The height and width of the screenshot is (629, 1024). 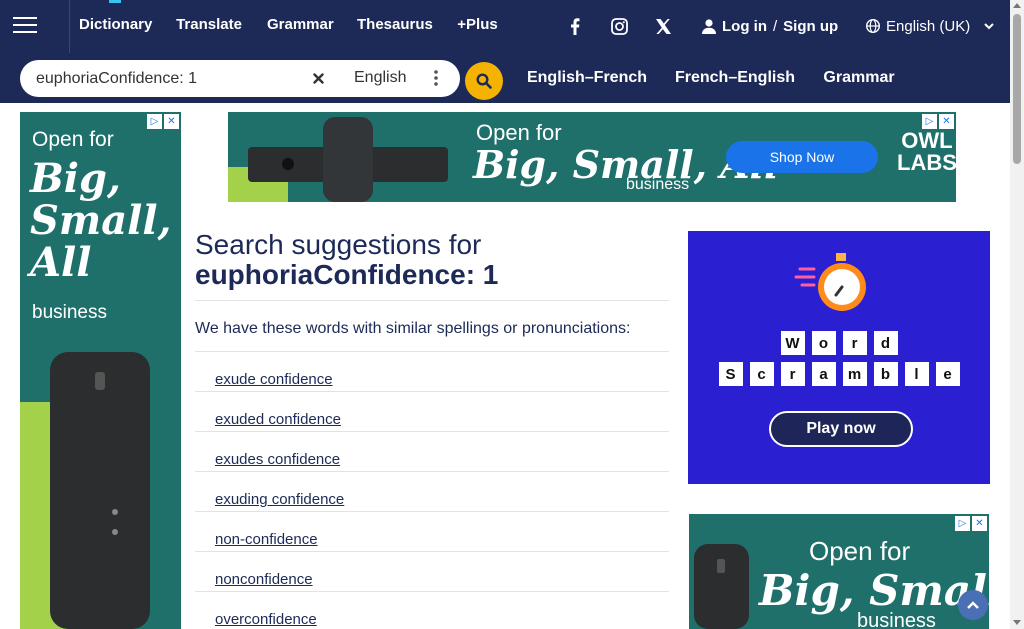 I want to click on scrollbar-thumb, so click(x=1017, y=89).